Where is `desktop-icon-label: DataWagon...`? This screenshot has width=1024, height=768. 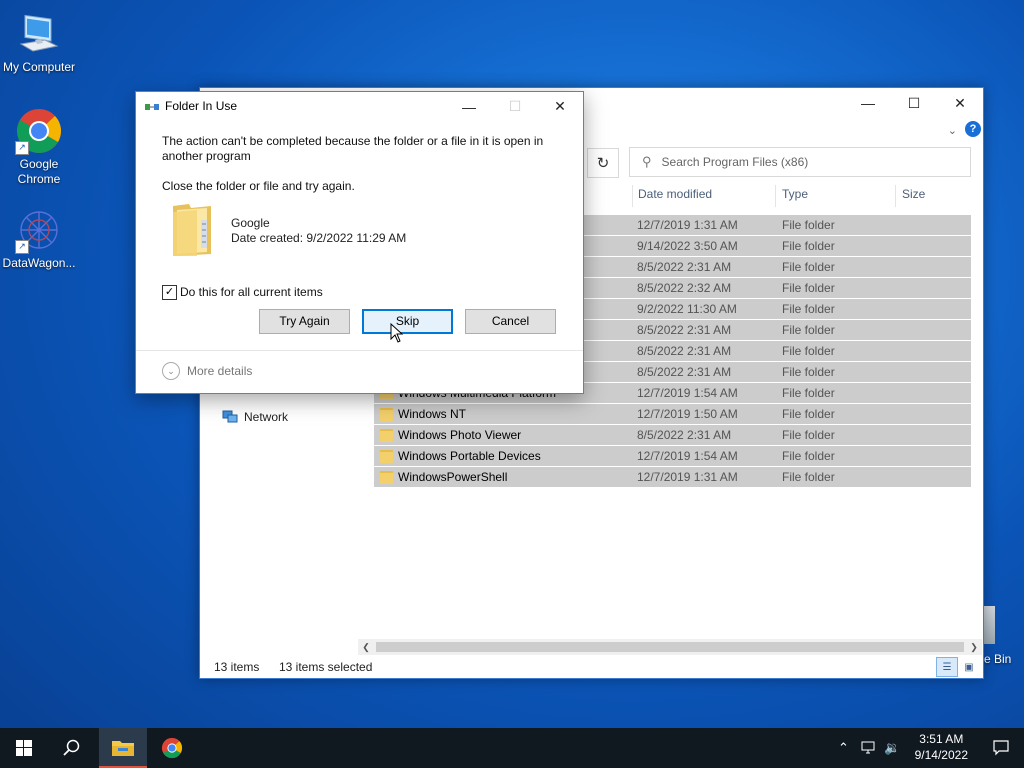
desktop-icon-label: DataWagon... is located at coordinates (39, 263).